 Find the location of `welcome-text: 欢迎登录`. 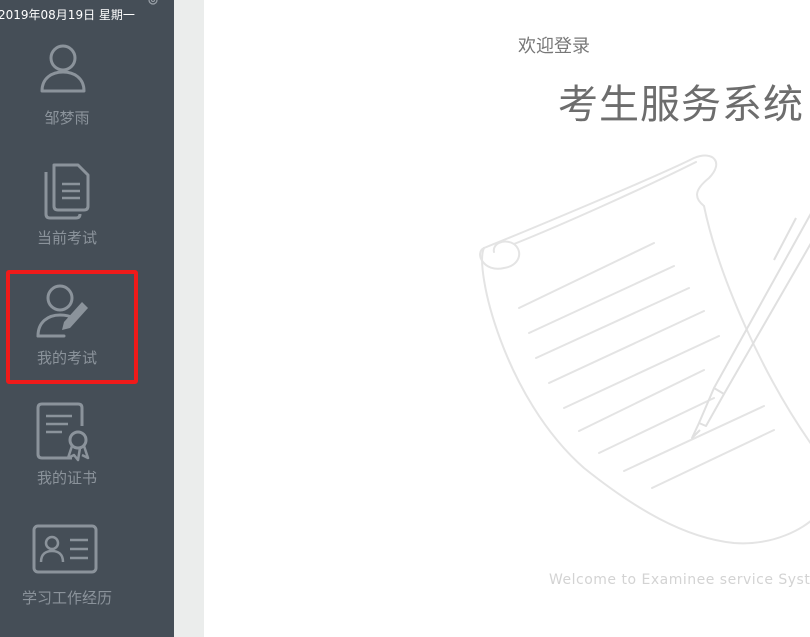

welcome-text: 欢迎登录 is located at coordinates (554, 46).